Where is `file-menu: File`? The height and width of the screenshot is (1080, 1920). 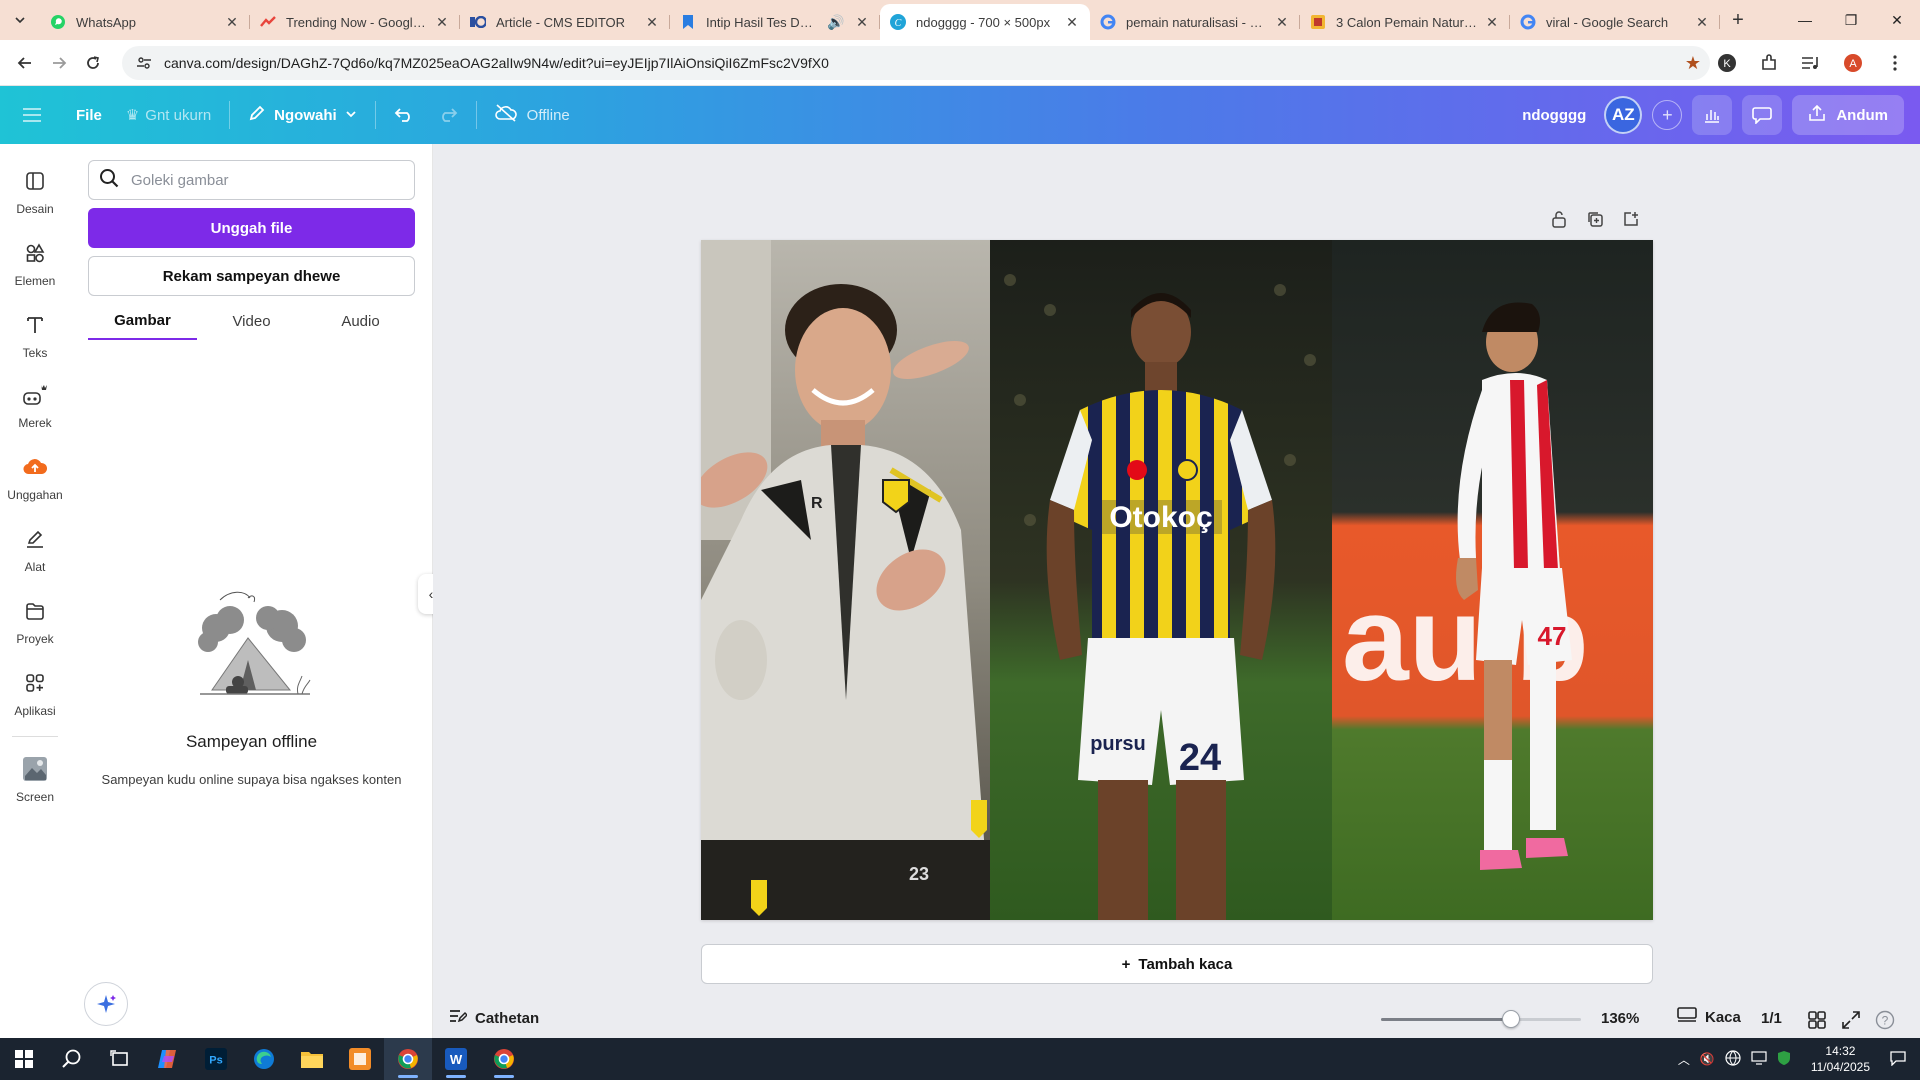 file-menu: File is located at coordinates (89, 115).